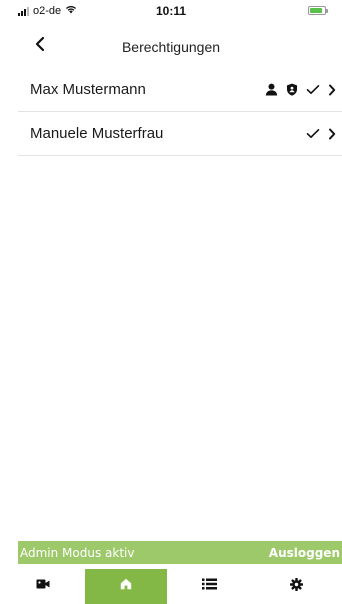 The image size is (342, 604). I want to click on tab-list, so click(209, 586).